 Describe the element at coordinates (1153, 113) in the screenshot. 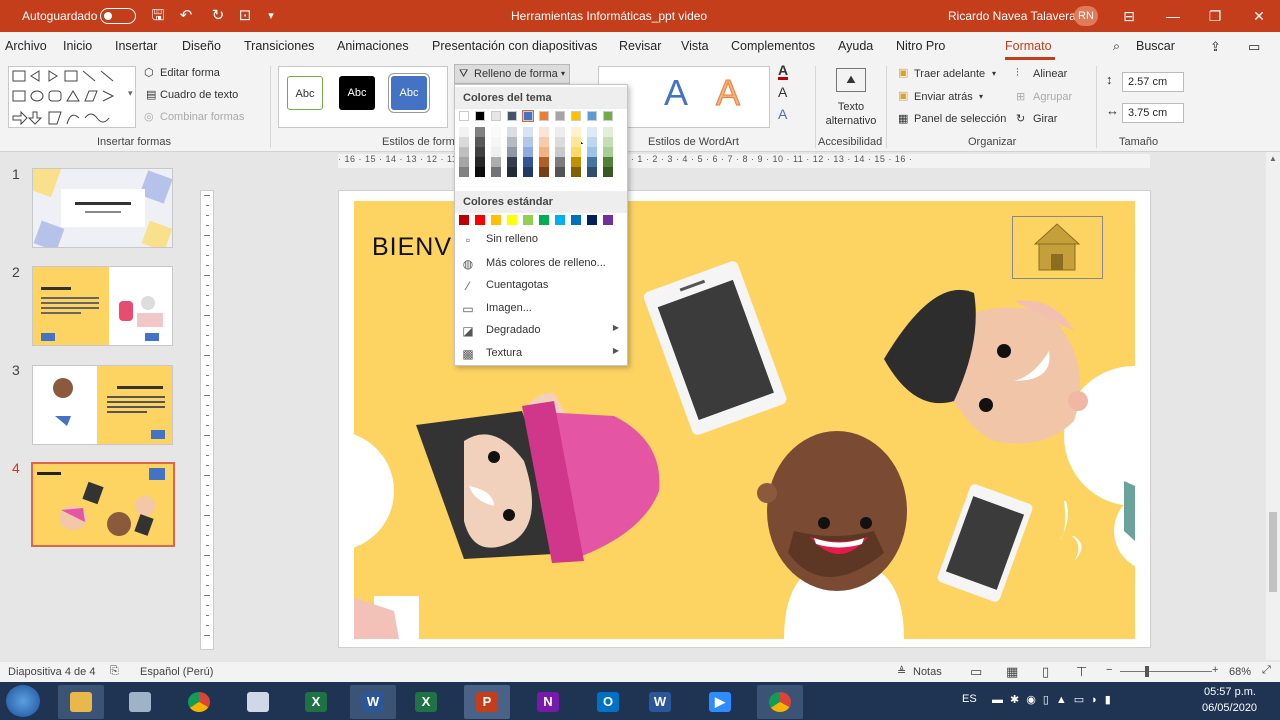

I see `shape-width-input: 3.75 cm` at that location.